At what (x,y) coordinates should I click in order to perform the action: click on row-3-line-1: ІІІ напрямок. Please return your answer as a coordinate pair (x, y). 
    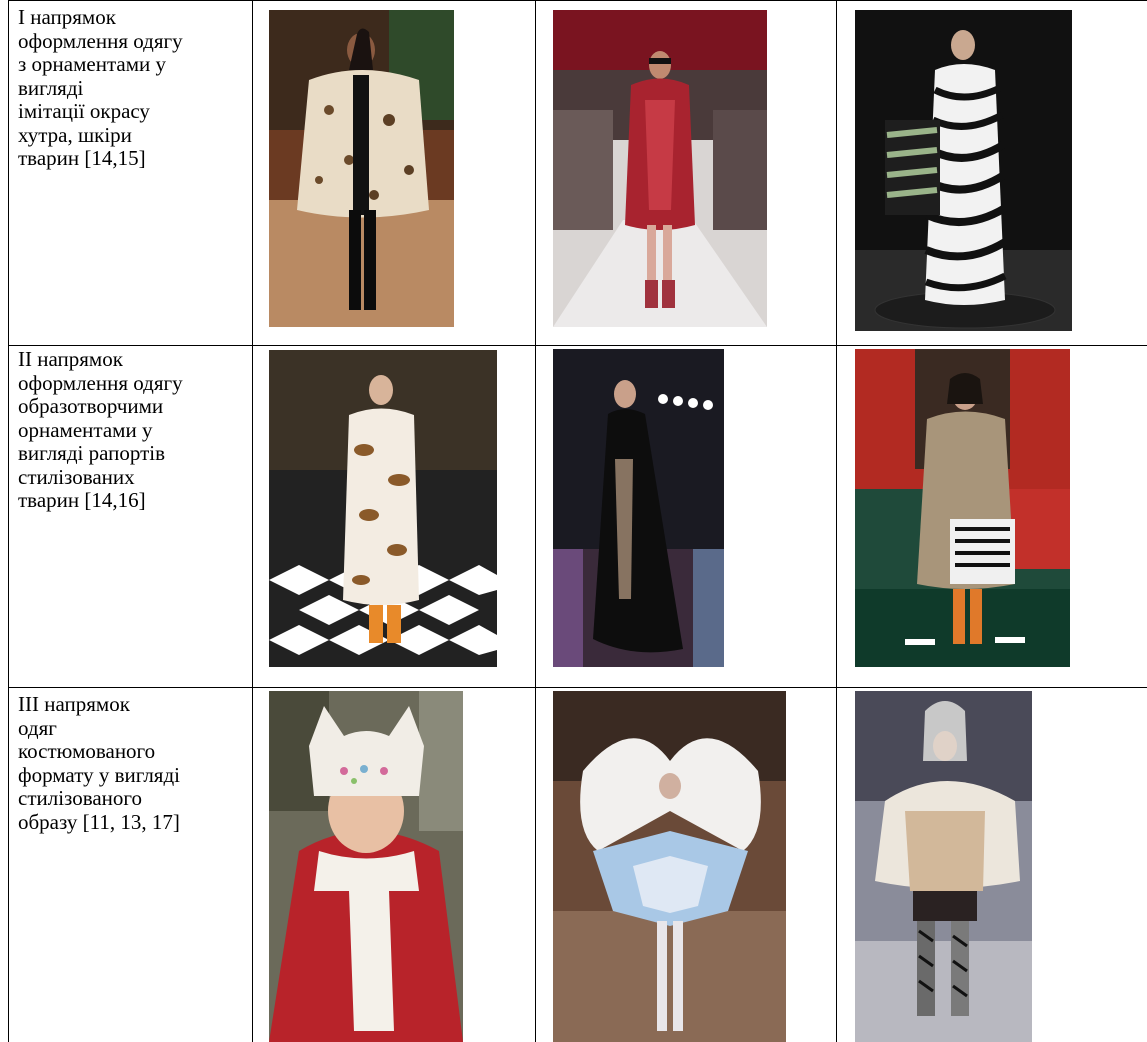
    Looking at the image, I should click on (74, 704).